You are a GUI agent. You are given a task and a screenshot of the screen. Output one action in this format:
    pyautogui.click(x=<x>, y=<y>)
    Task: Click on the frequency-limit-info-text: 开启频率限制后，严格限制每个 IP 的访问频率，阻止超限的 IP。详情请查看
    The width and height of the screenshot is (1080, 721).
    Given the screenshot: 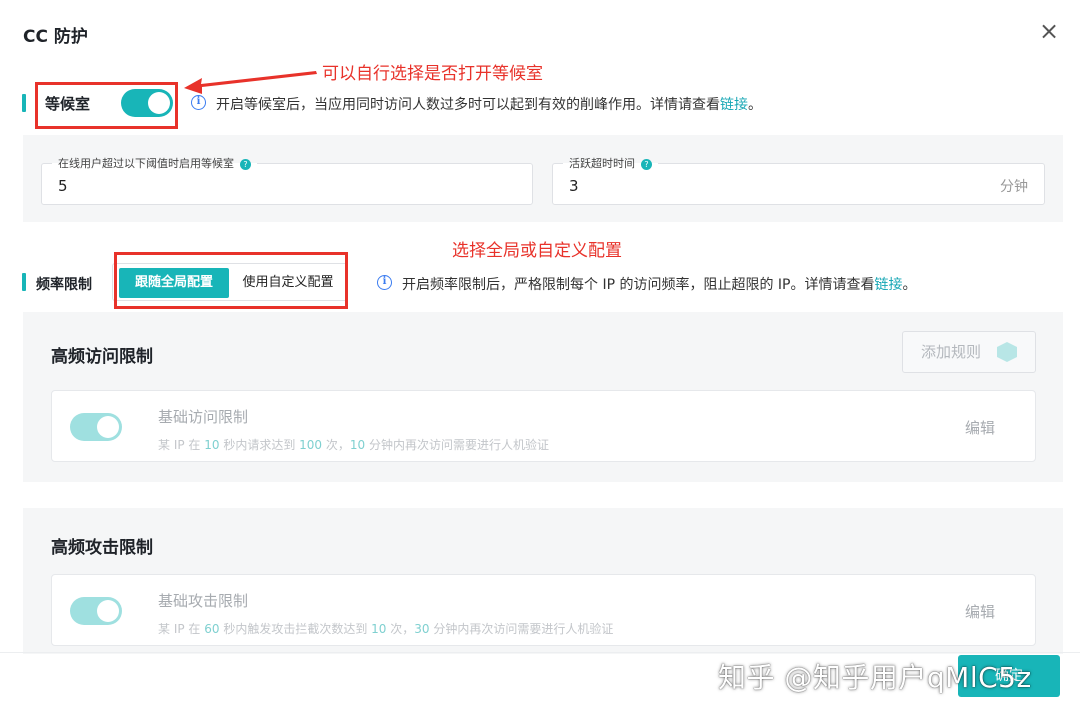 What is the action you would take?
    pyautogui.click(x=638, y=285)
    